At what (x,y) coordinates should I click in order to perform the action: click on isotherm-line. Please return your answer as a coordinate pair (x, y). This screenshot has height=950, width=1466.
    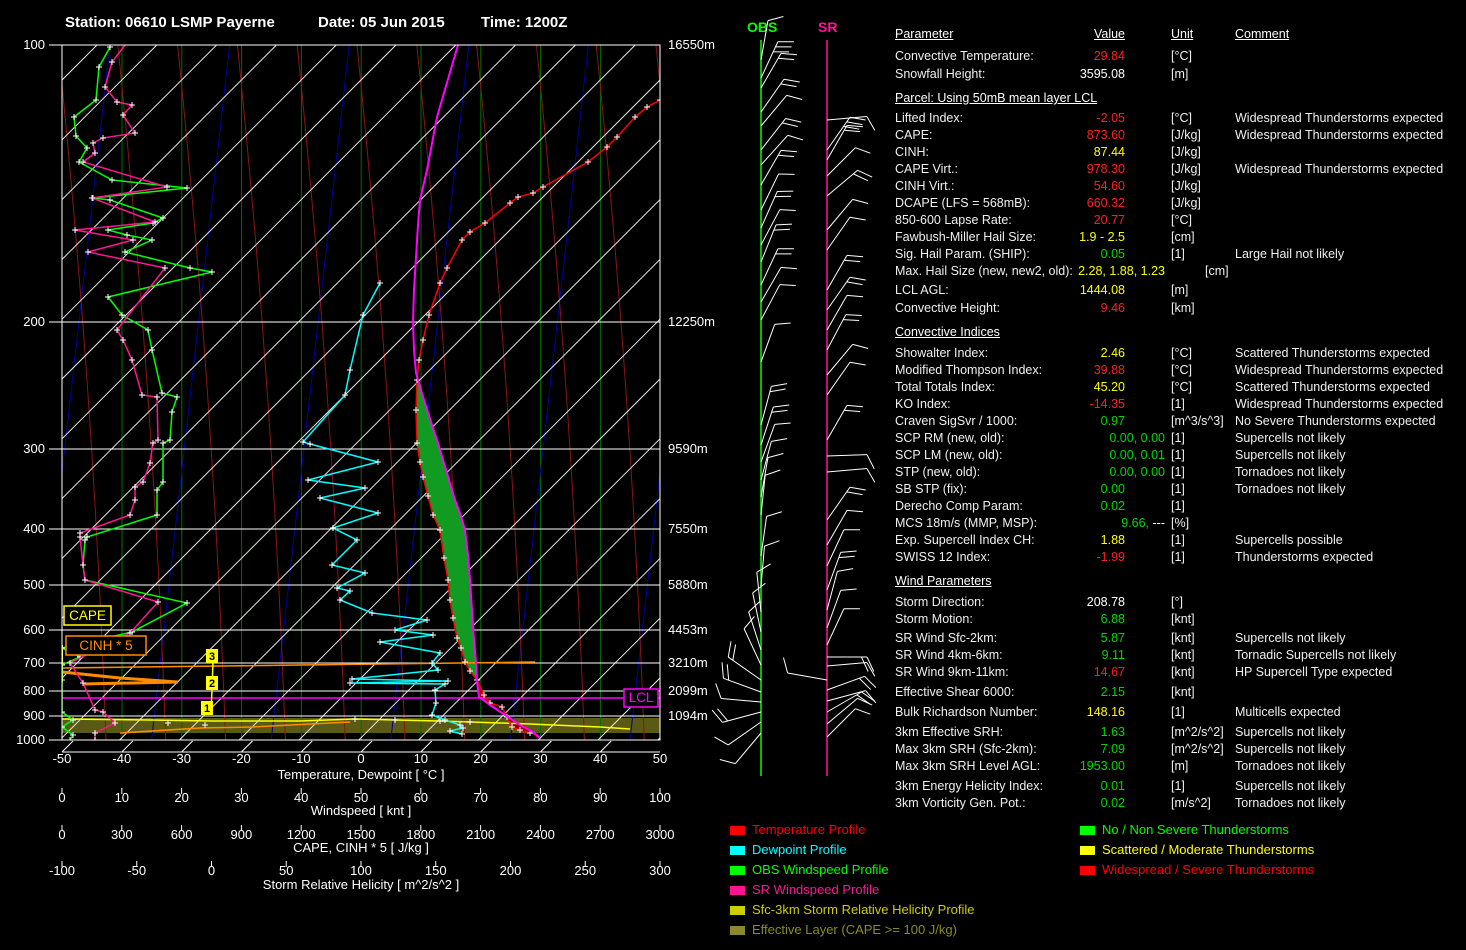
    Looking at the image, I should click on (229, 212).